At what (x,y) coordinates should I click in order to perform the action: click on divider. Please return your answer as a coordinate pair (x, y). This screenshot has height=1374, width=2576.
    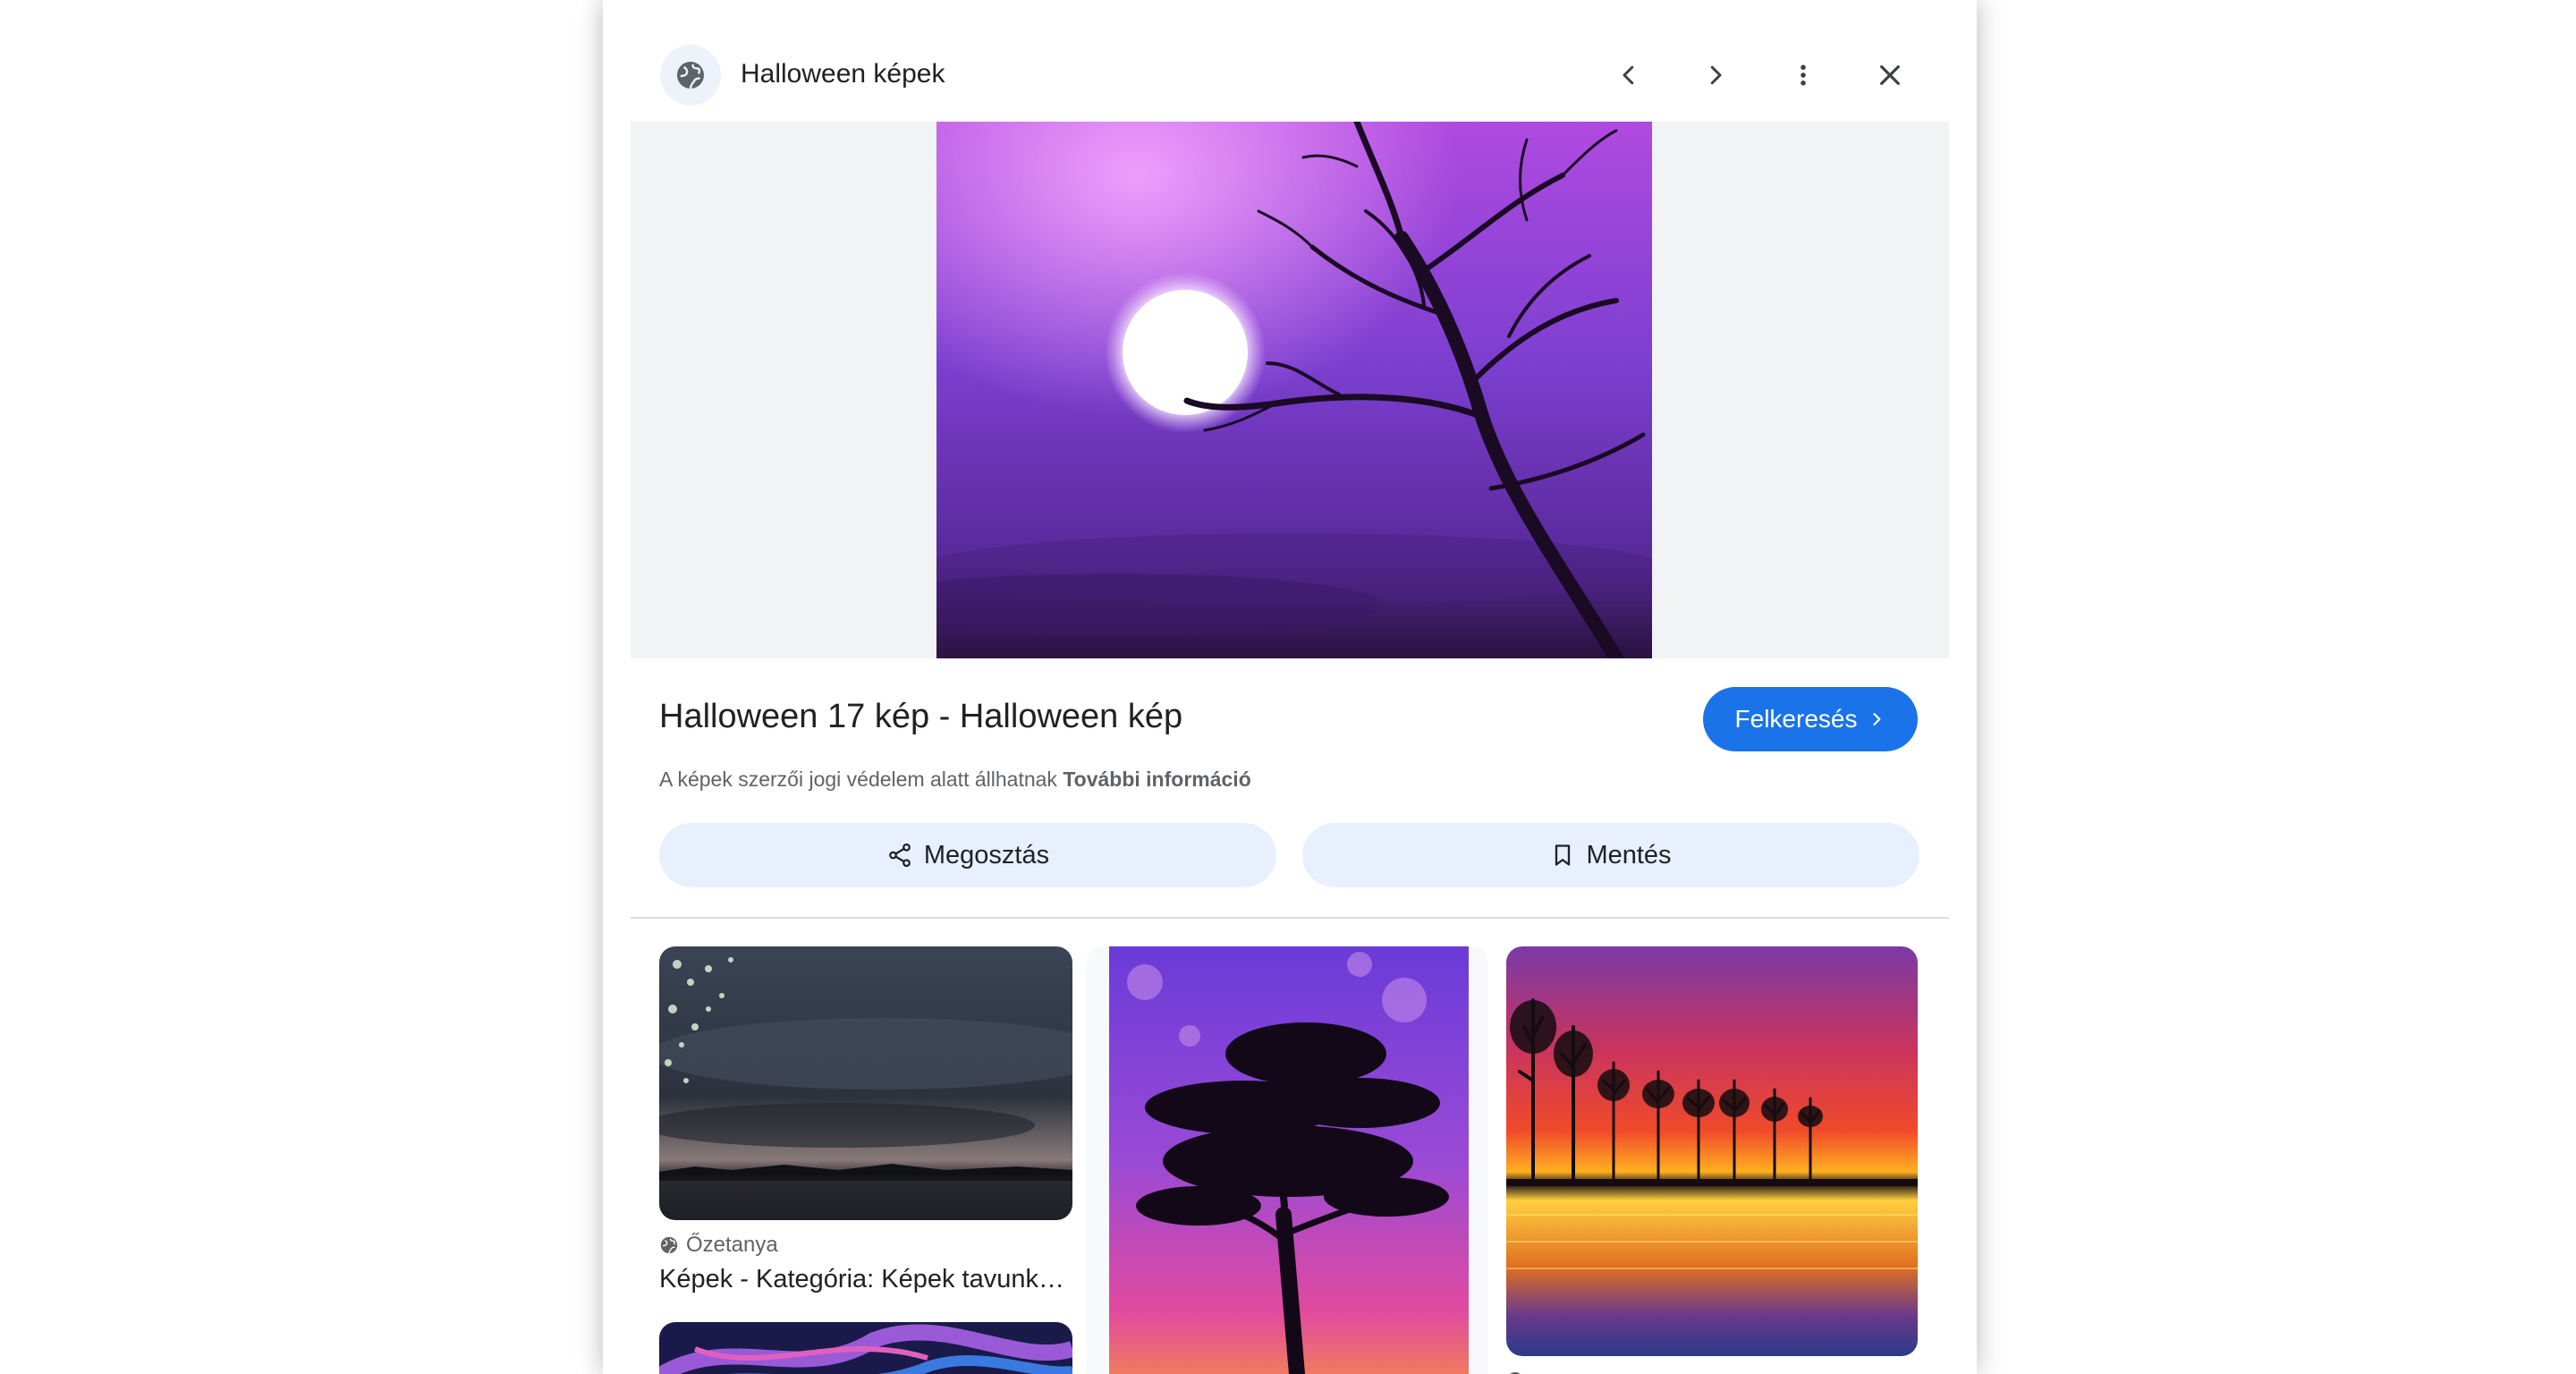
    Looking at the image, I should click on (1290, 918).